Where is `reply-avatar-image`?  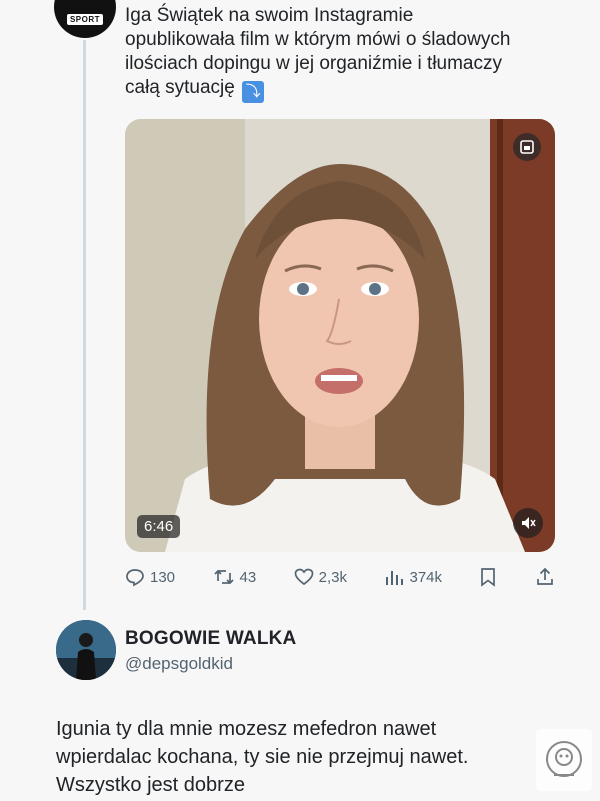 reply-avatar-image is located at coordinates (86, 650).